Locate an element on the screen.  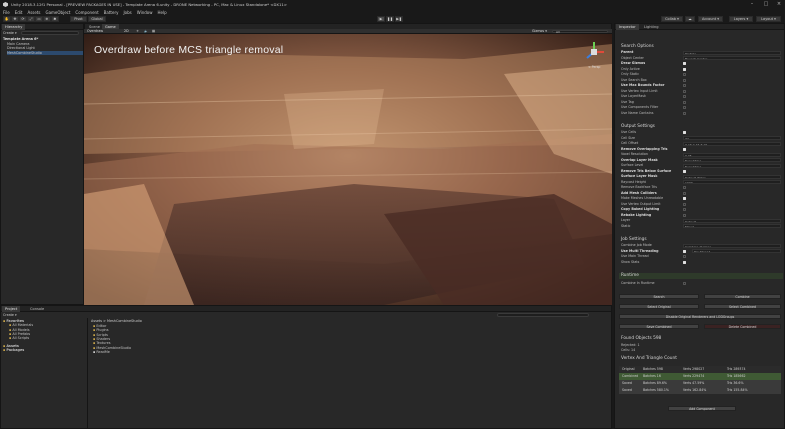
menu-item-component: Component is located at coordinates (86, 12).